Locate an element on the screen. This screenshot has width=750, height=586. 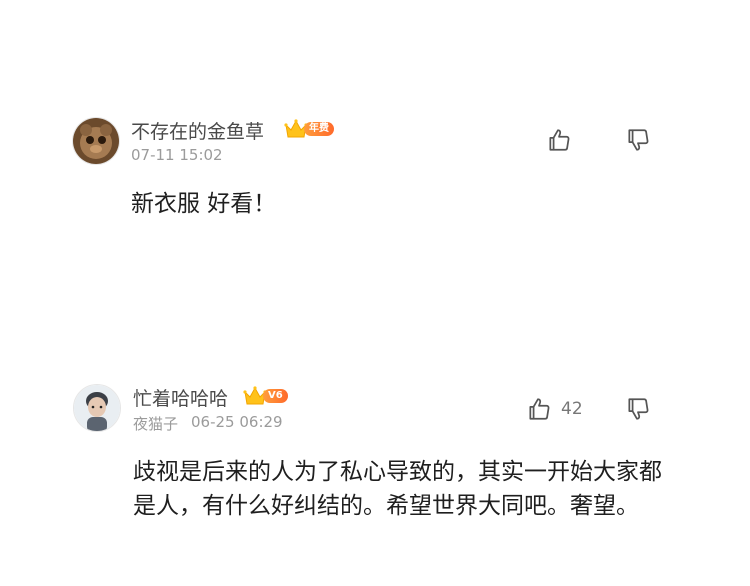
vip-badge: V6 is located at coordinates (265, 396).